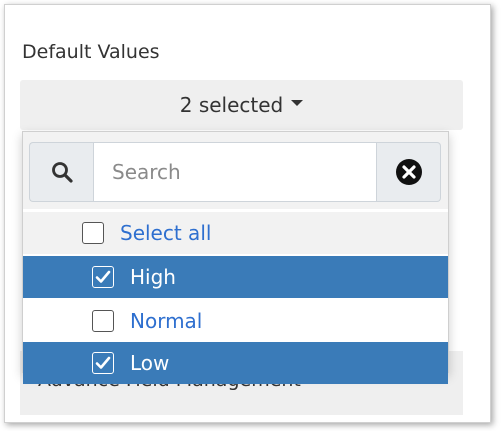 This screenshot has width=501, height=431. What do you see at coordinates (93, 233) in the screenshot?
I see `select-all-checkbox` at bounding box center [93, 233].